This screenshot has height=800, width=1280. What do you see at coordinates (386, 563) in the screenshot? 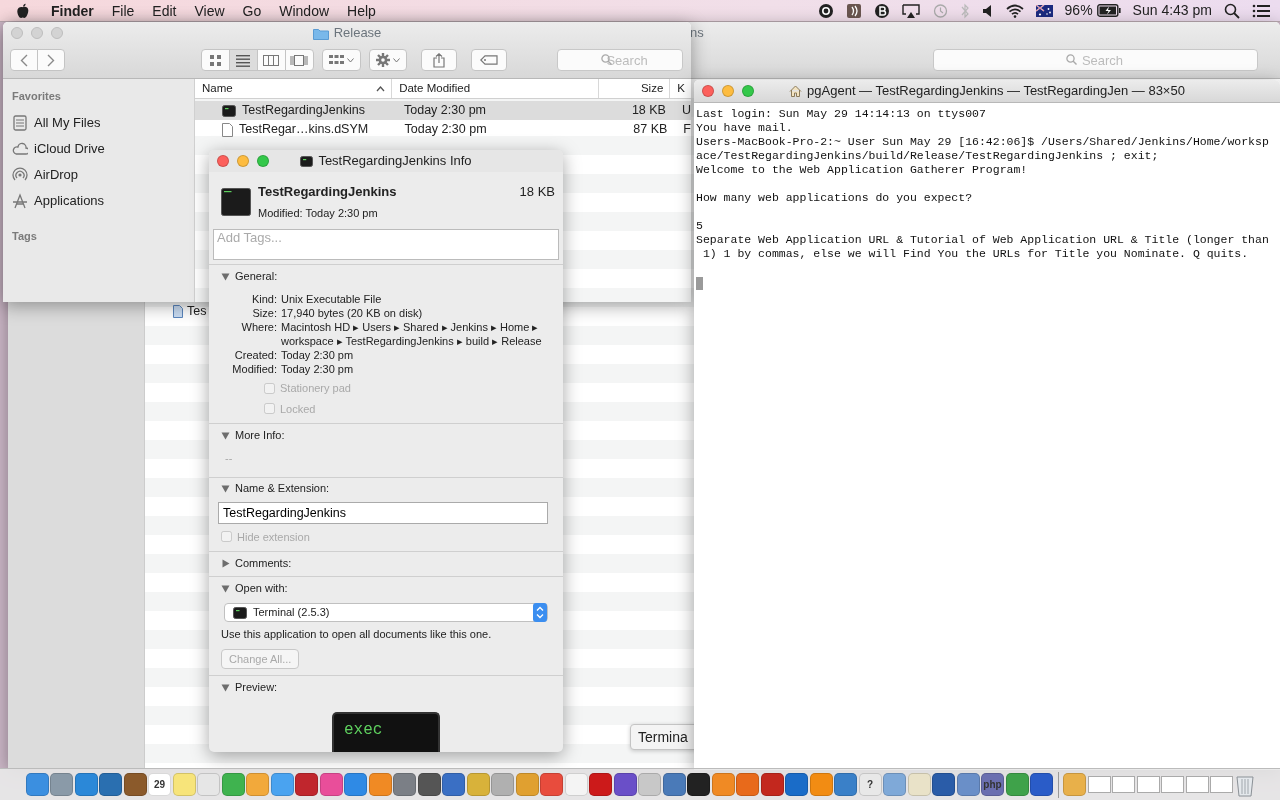
I see `section-header: Comments:` at bounding box center [386, 563].